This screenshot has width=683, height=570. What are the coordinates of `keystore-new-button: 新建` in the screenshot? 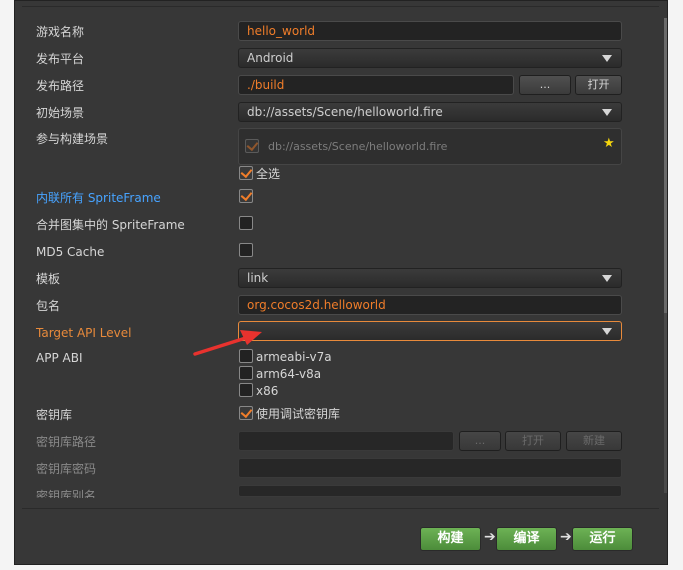 It's located at (594, 441).